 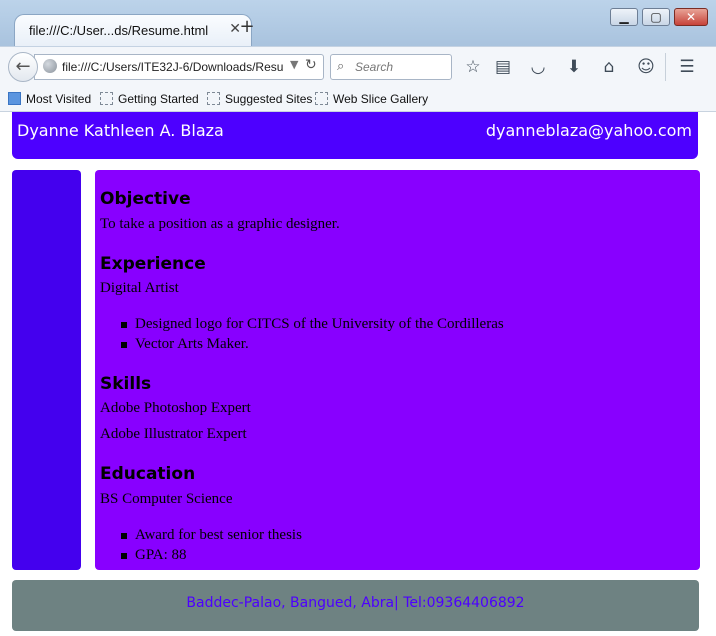 What do you see at coordinates (166, 499) in the screenshot?
I see `education-degree: BS Computer Science` at bounding box center [166, 499].